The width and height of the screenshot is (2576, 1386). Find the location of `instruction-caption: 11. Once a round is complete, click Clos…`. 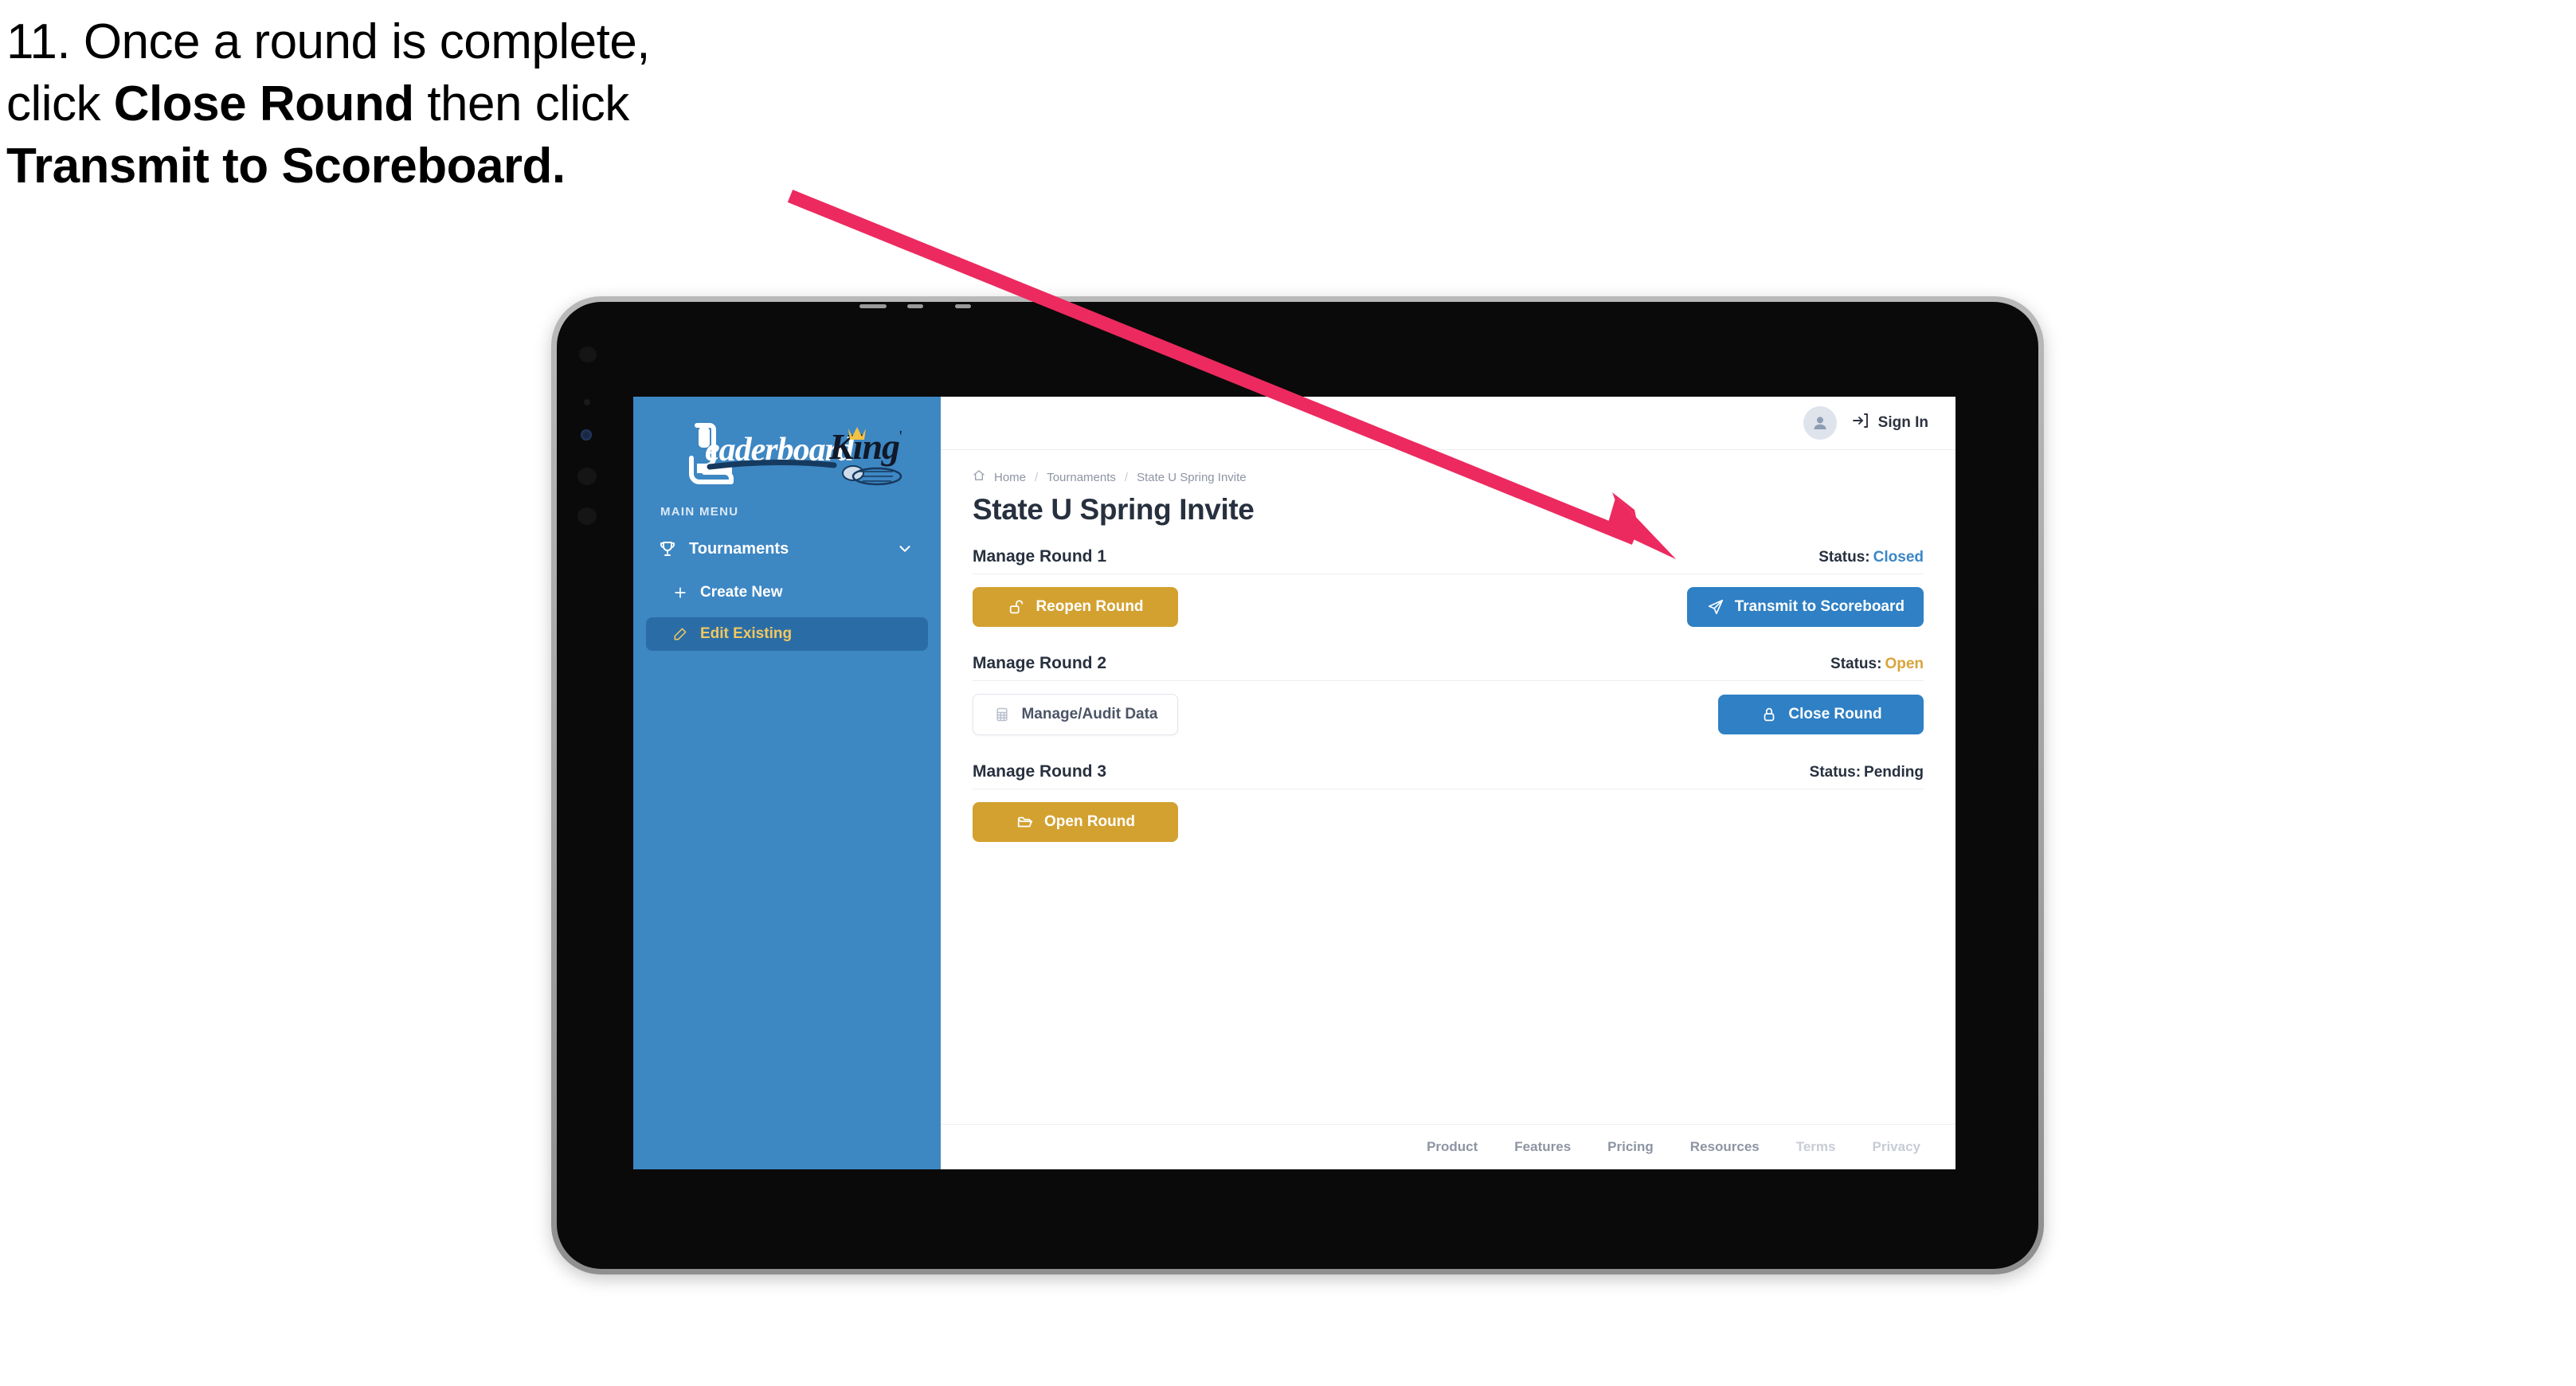

instruction-caption: 11. Once a round is complete, click Clos… is located at coordinates (428, 111).